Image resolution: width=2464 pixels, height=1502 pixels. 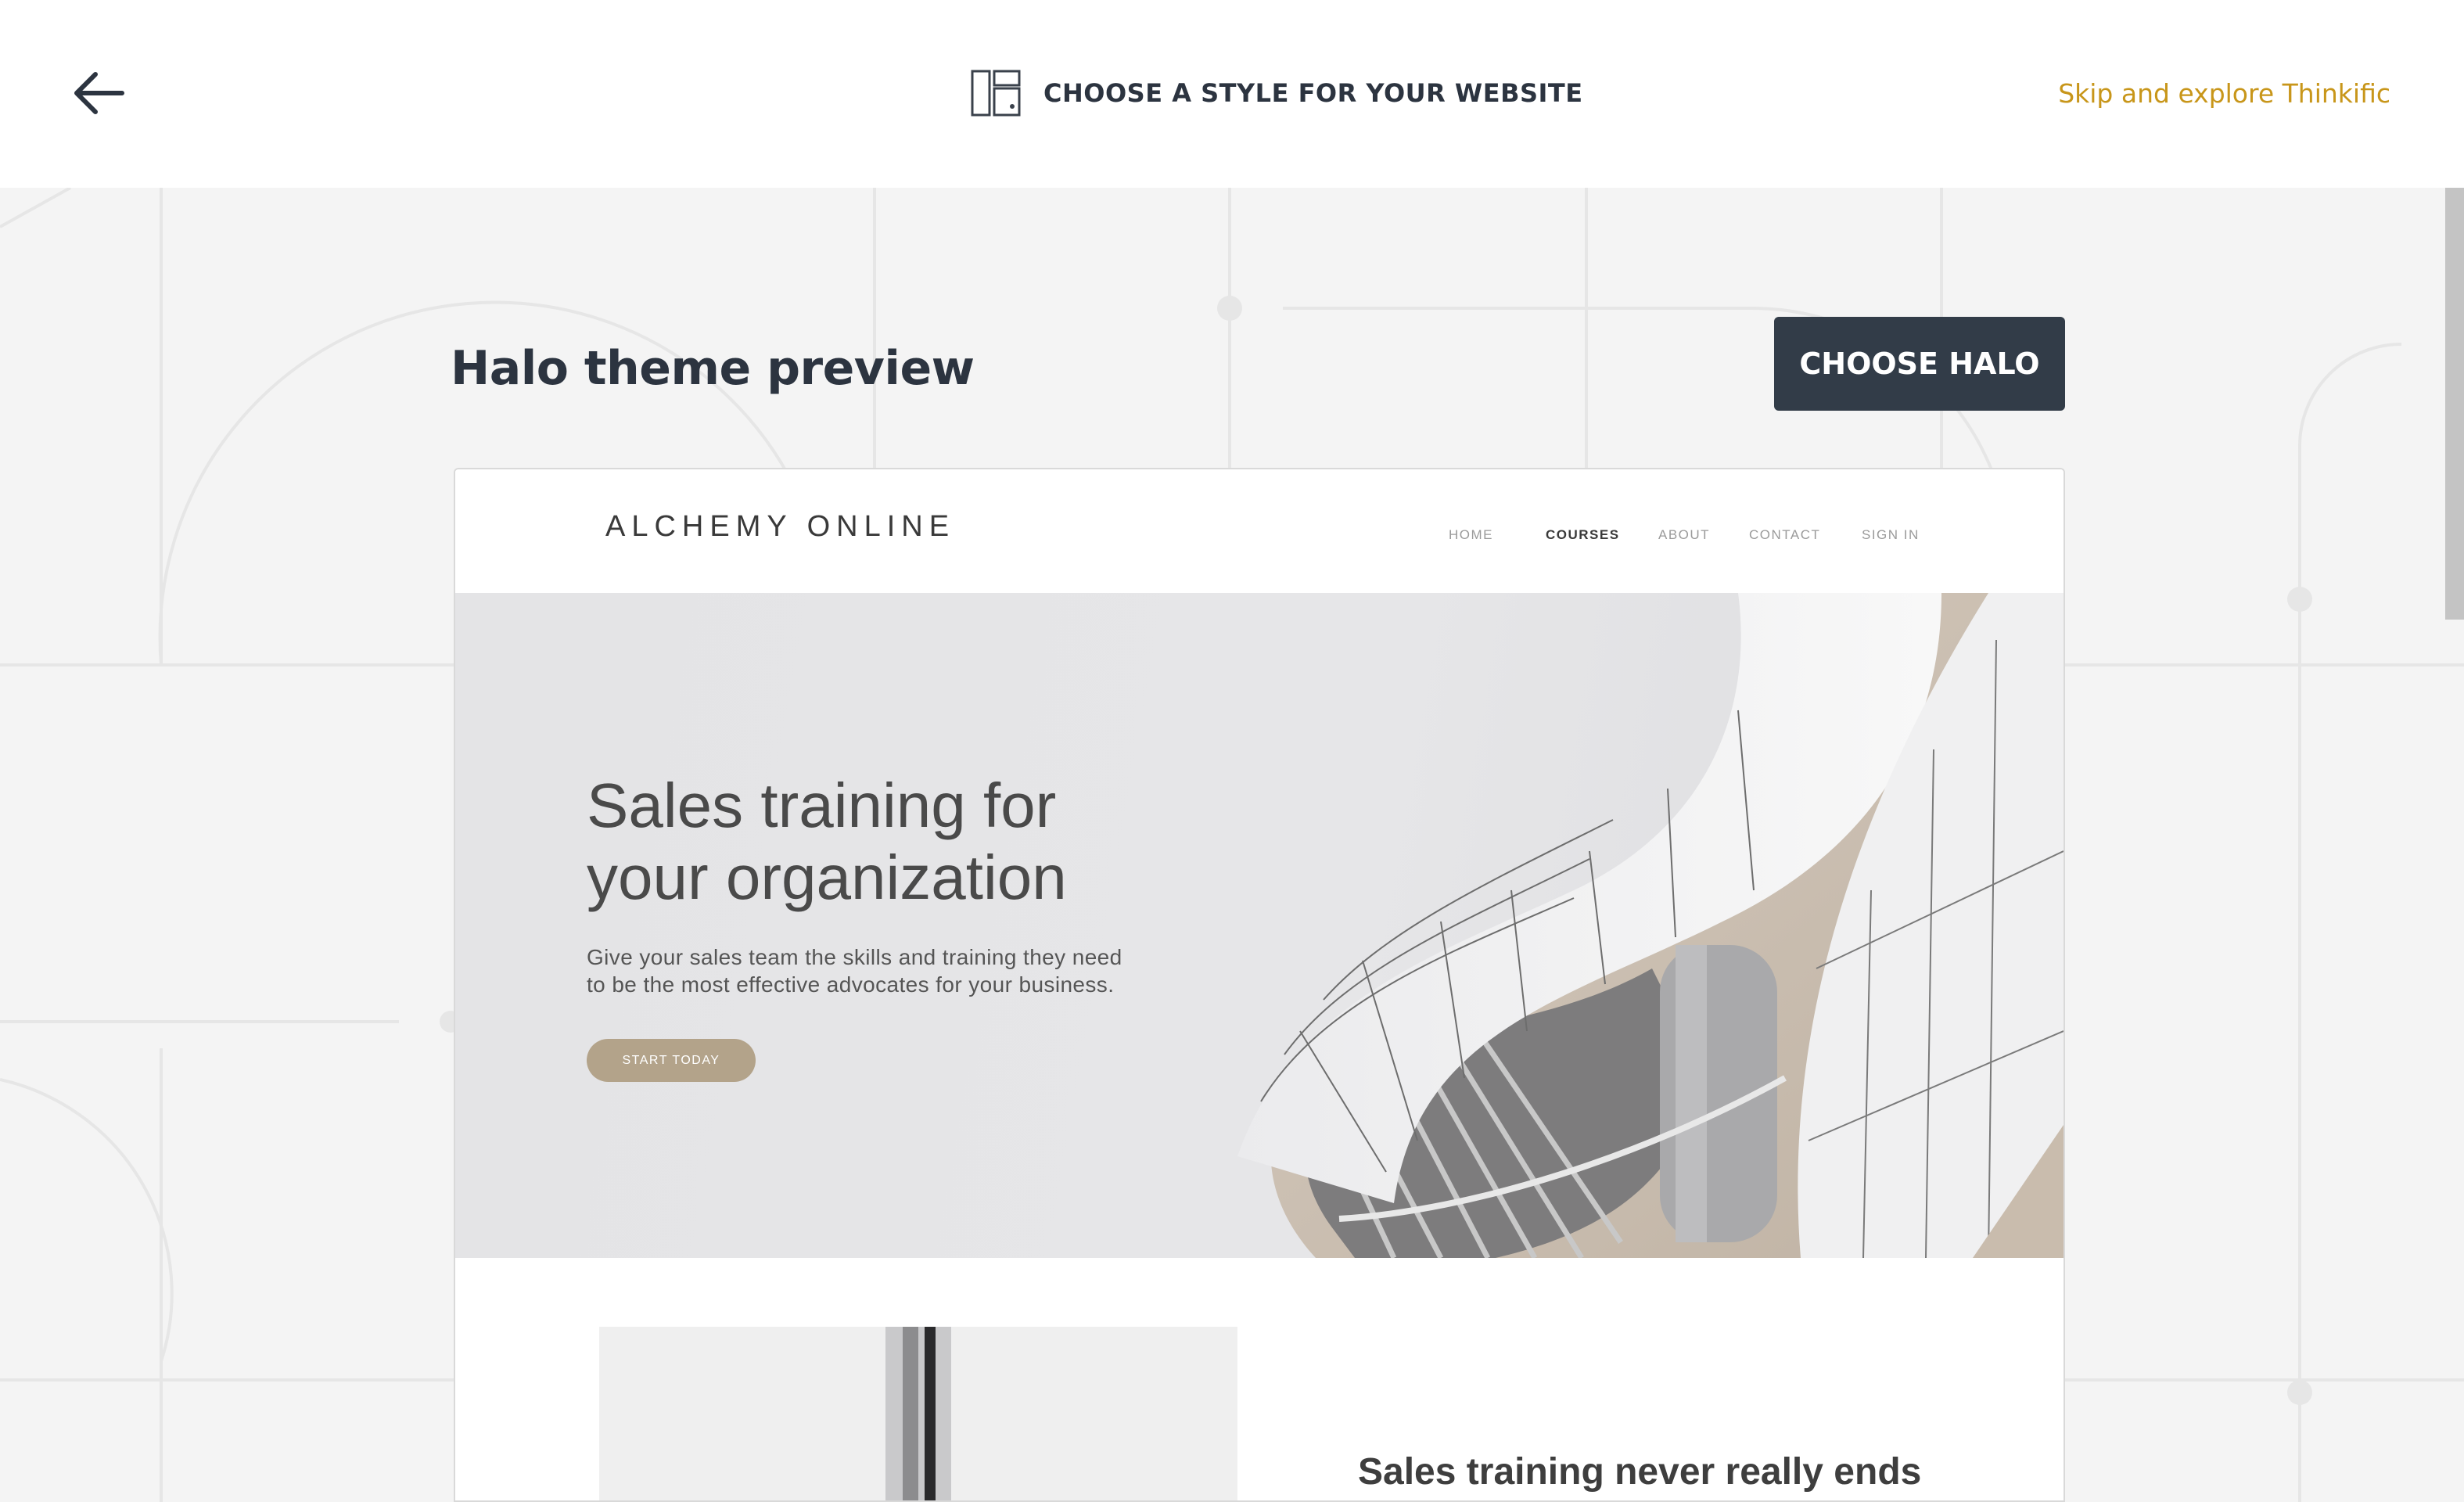 What do you see at coordinates (2454, 404) in the screenshot?
I see `scrollbar-thumb` at bounding box center [2454, 404].